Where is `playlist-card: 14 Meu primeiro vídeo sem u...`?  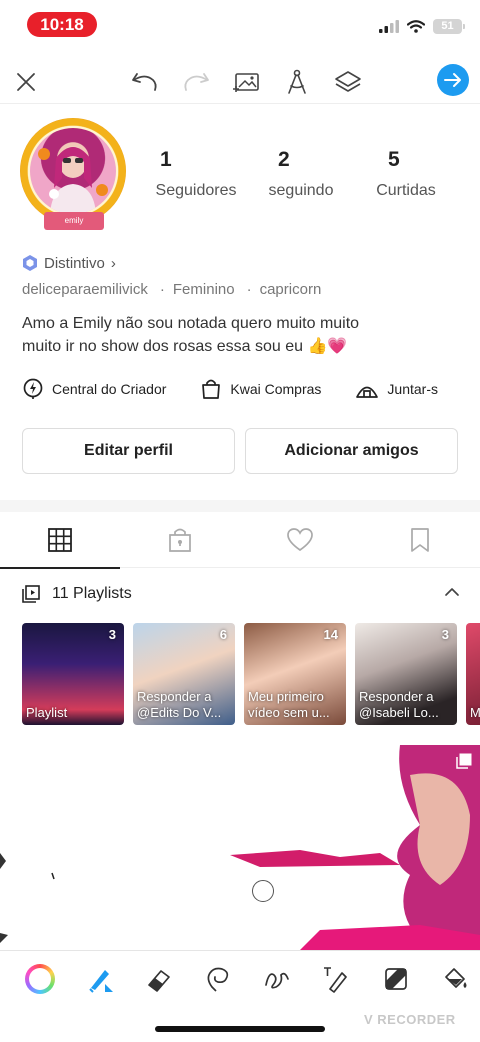
playlist-card: 14 Meu primeiro vídeo sem u... is located at coordinates (295, 674).